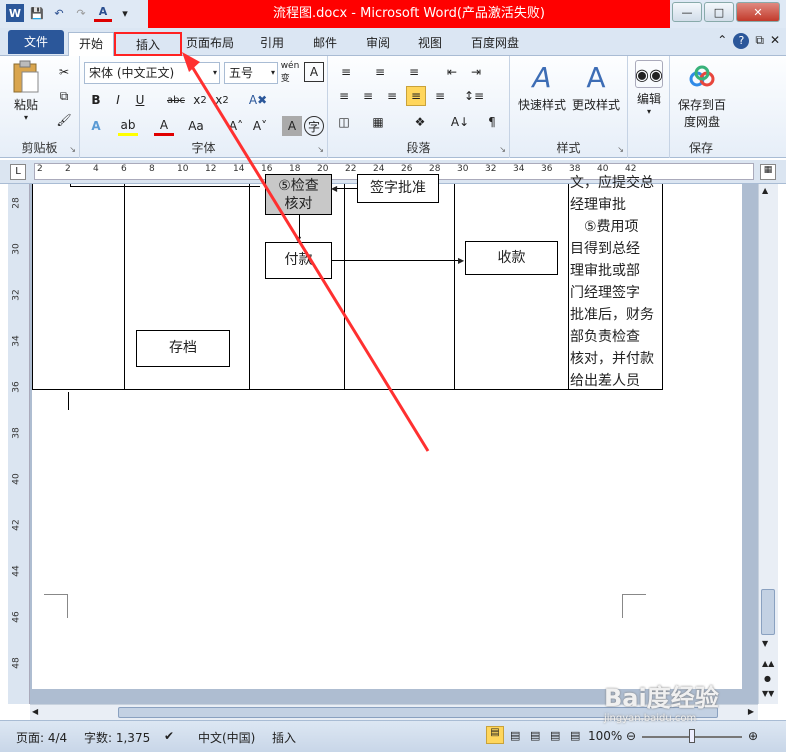  Describe the element at coordinates (741, 41) in the screenshot. I see `help-icon: ?` at that location.